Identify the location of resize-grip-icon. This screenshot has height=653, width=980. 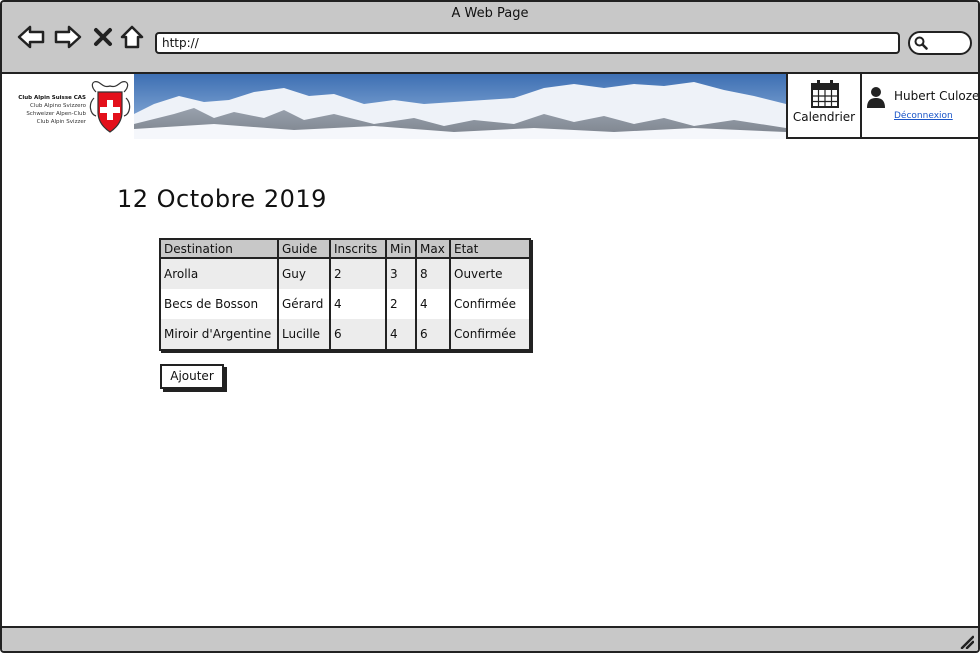
(967, 642).